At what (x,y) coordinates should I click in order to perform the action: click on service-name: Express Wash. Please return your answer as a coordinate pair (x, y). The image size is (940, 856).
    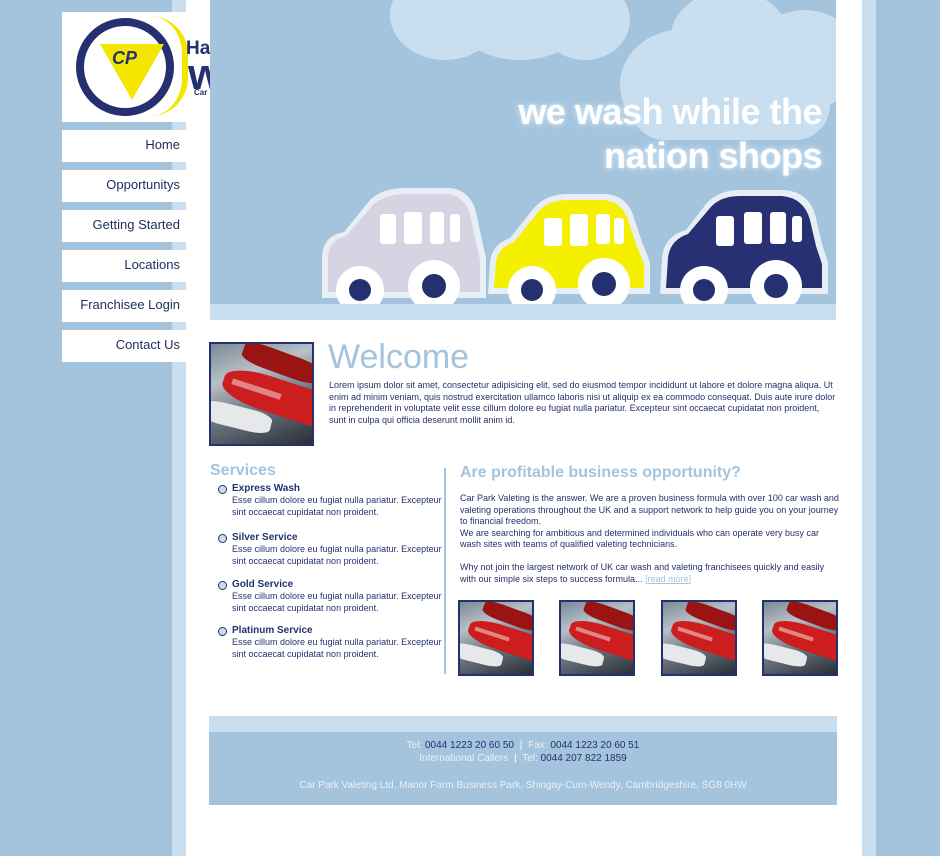
    Looking at the image, I should click on (266, 488).